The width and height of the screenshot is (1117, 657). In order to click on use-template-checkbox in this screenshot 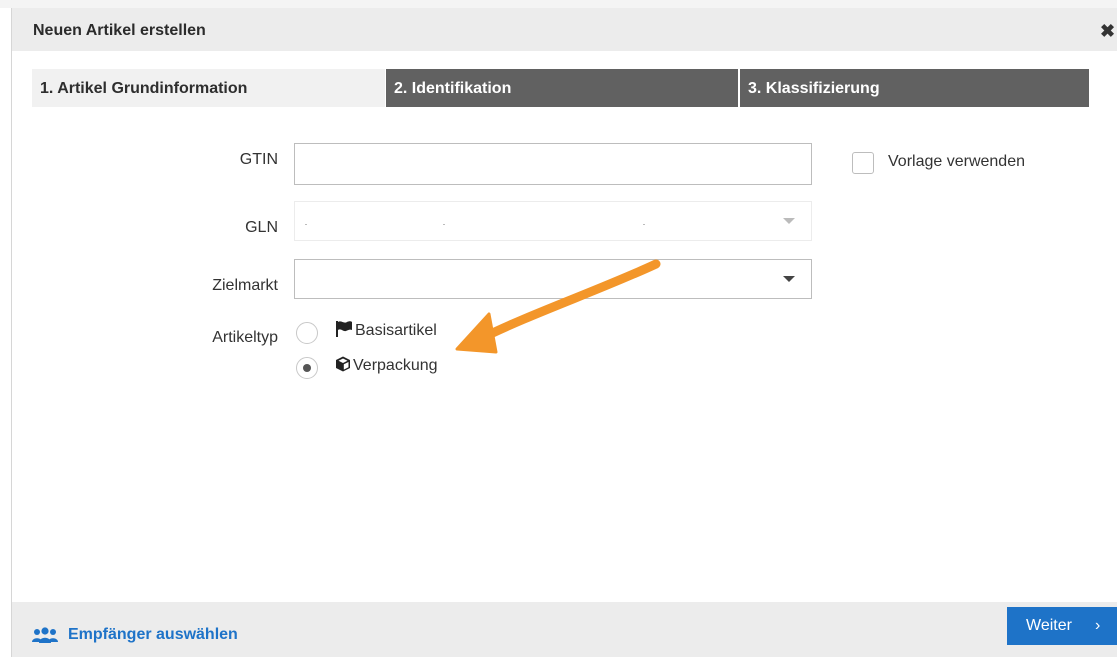, I will do `click(863, 163)`.